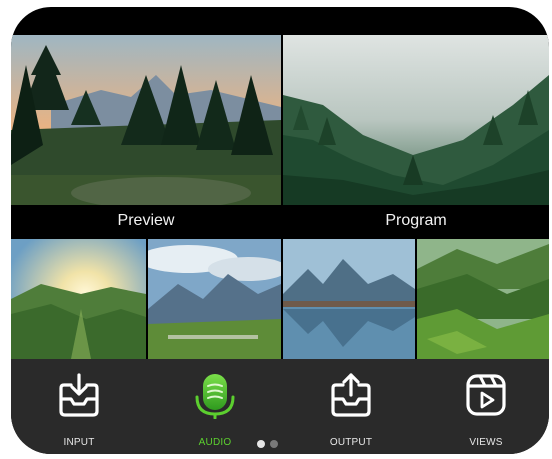 The image size is (552, 459). I want to click on audio-button: AUDIO, so click(215, 405).